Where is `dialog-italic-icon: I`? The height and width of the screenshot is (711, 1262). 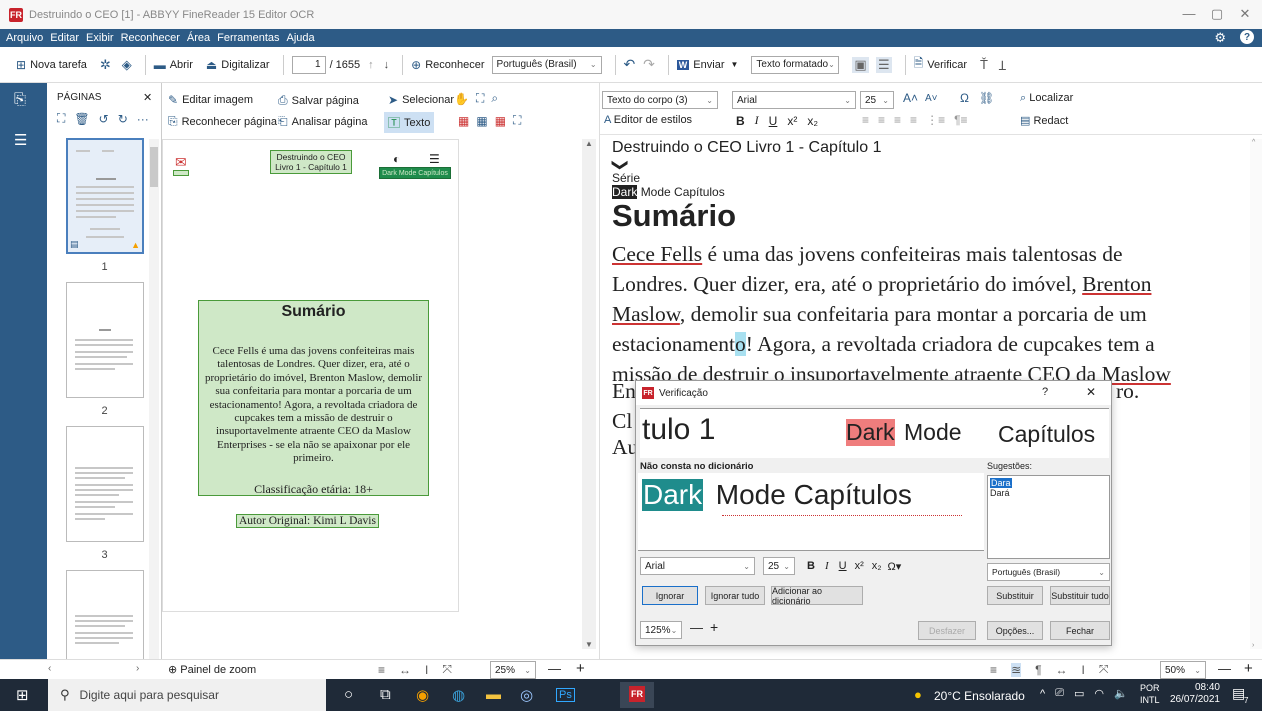
dialog-italic-icon: I is located at coordinates (827, 566).